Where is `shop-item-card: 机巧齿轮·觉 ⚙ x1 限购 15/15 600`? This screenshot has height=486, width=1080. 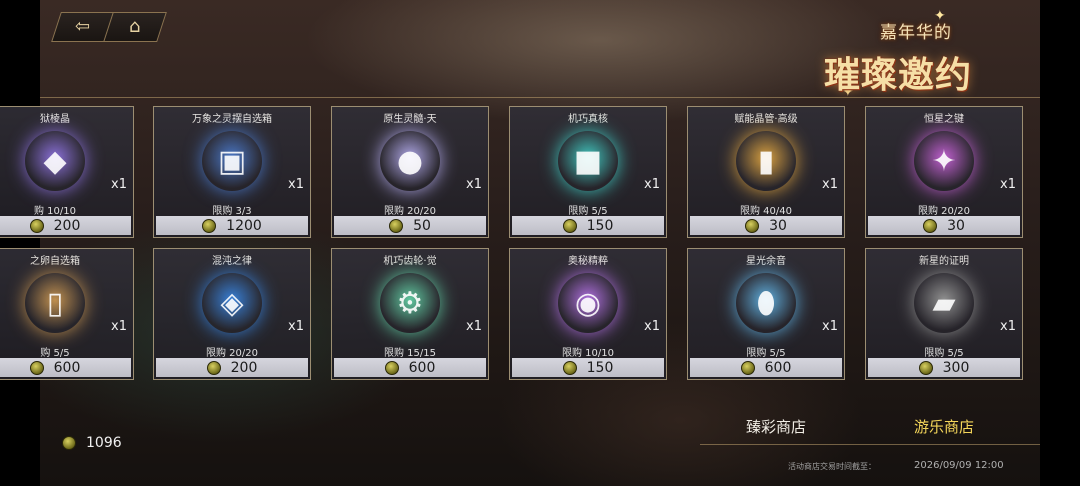
shop-item-card: 机巧齿轮·觉 ⚙ x1 限购 15/15 600 is located at coordinates (410, 314).